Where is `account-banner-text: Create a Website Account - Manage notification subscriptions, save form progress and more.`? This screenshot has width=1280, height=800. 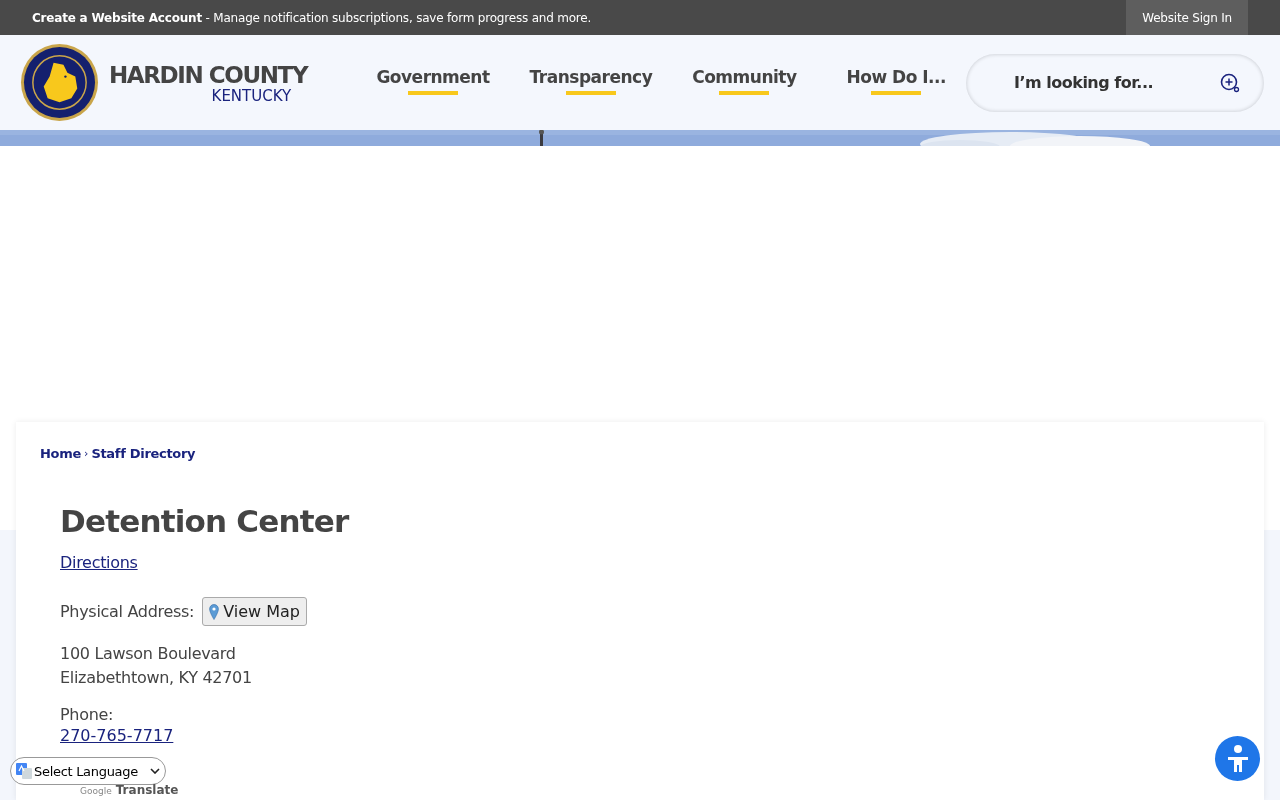 account-banner-text: Create a Website Account - Manage notification subscriptions, save form progress and more. is located at coordinates (312, 17).